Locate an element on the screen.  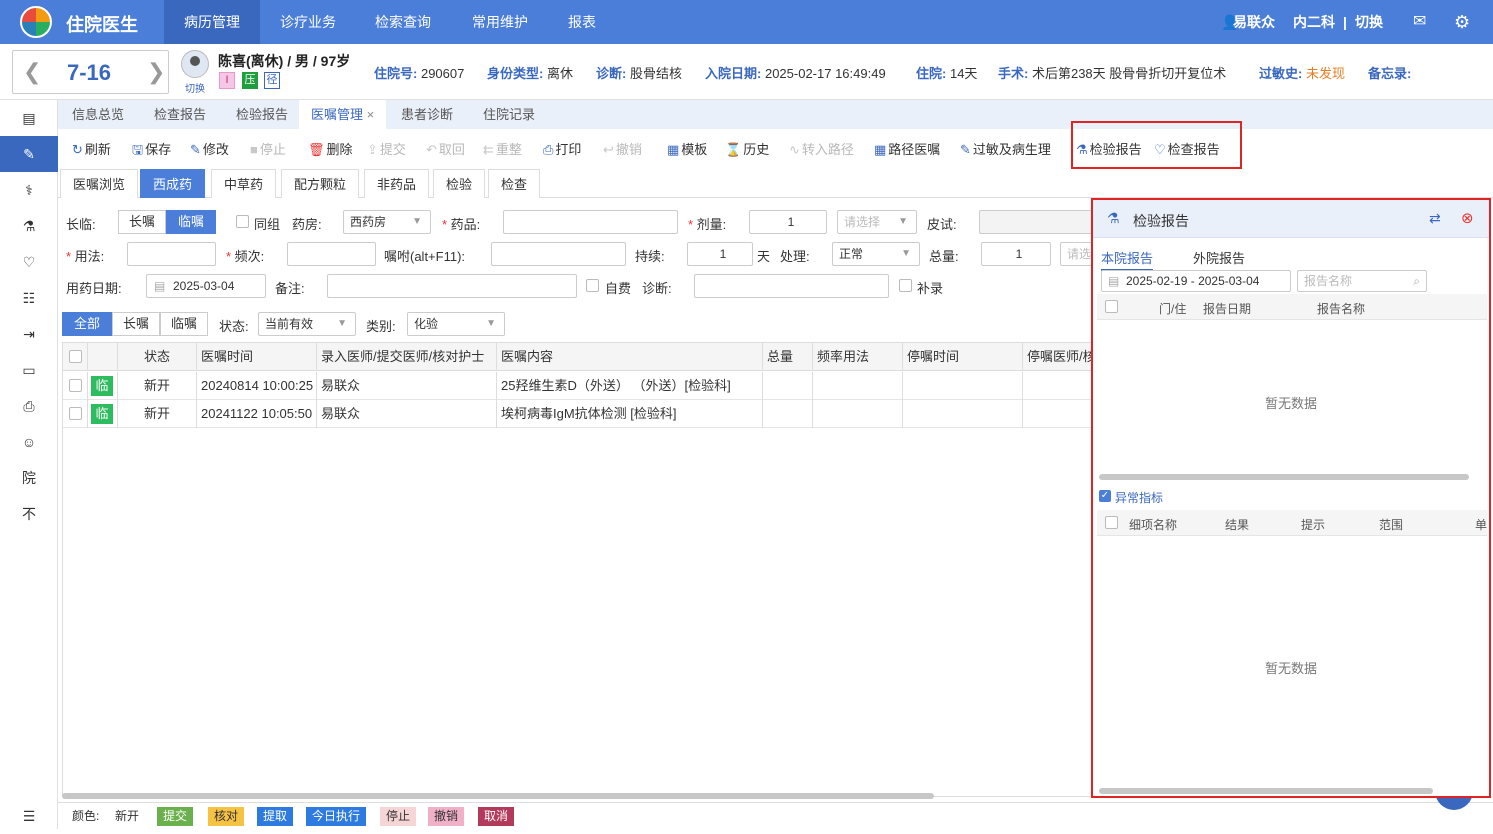
prev-bed-icon: ❮ is located at coordinates (32, 72).